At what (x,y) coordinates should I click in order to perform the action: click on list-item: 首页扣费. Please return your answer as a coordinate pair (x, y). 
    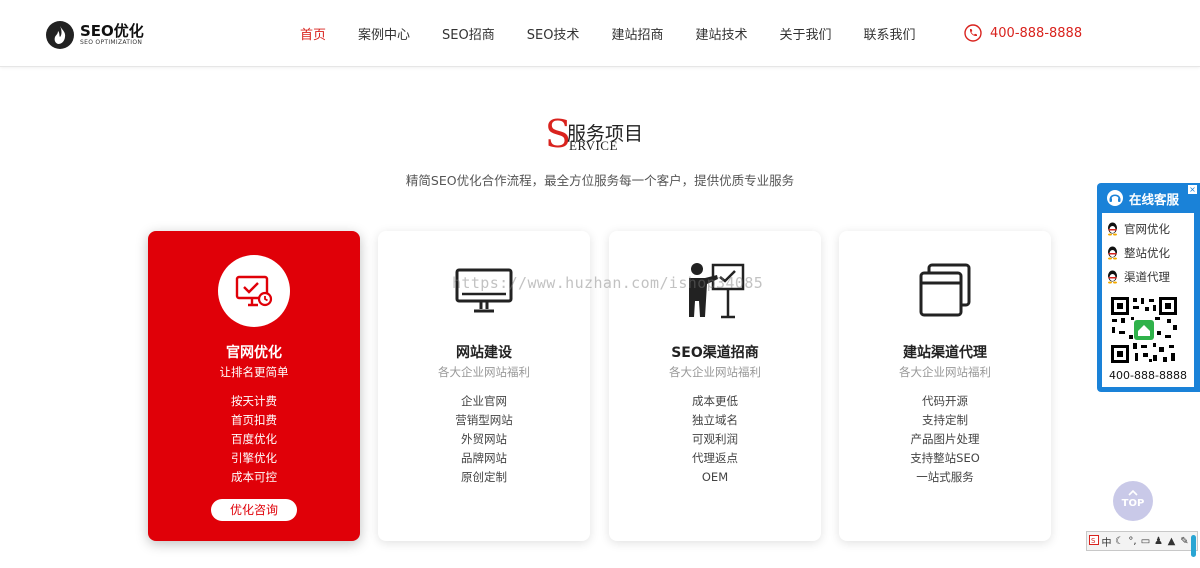
    Looking at the image, I should click on (254, 420).